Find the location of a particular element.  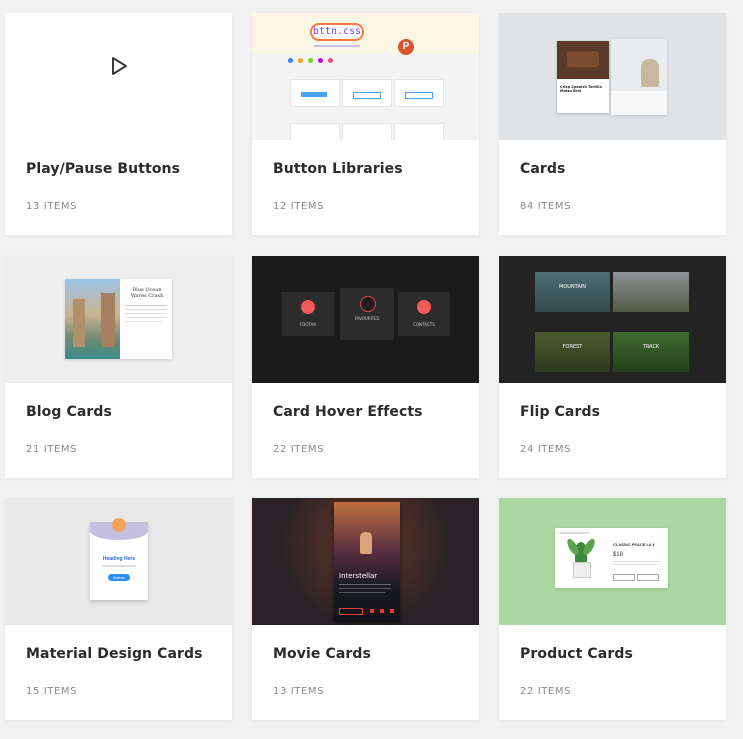

card-thumbnail: Interstellar is located at coordinates (365, 561).